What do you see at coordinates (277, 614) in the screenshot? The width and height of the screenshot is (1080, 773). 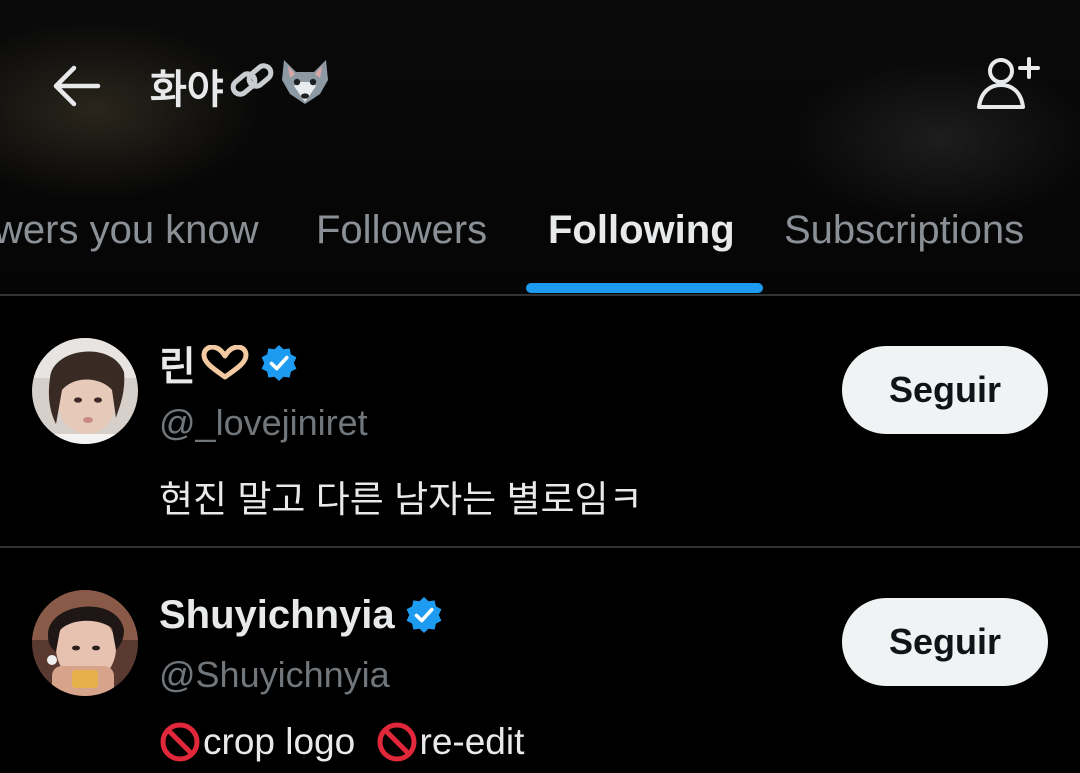 I see `user-name: Shuyichnyia` at bounding box center [277, 614].